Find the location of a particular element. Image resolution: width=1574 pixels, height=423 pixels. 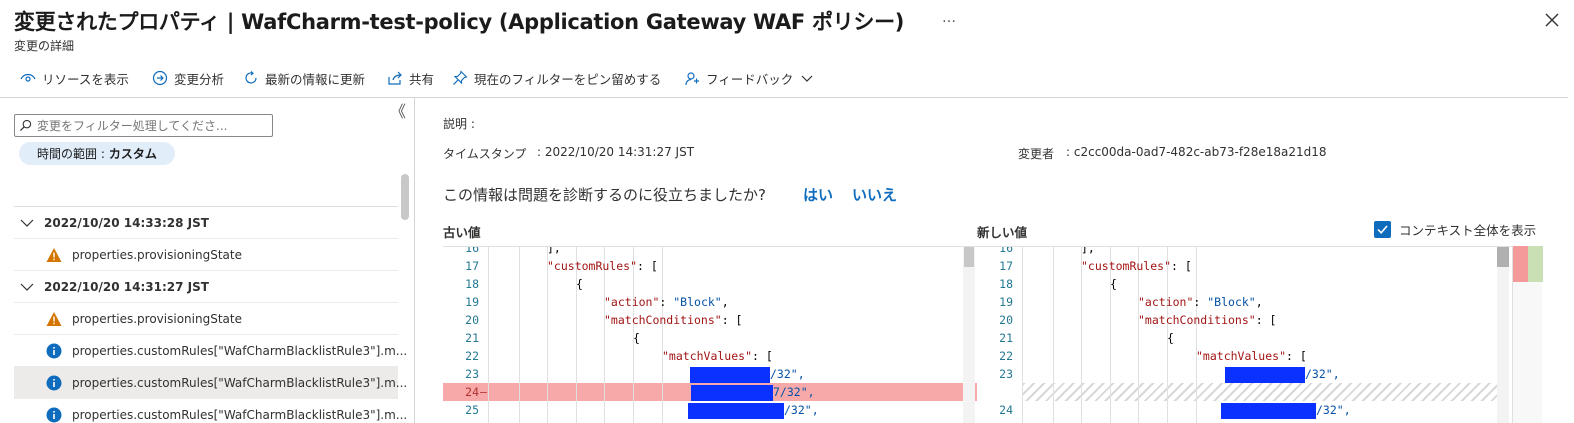

line-number: 16 is located at coordinates (472, 250).